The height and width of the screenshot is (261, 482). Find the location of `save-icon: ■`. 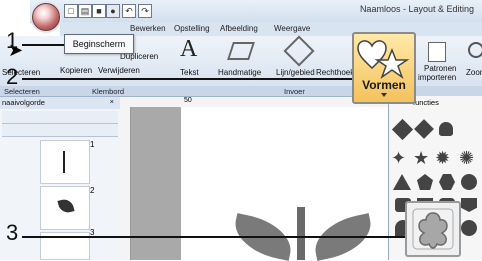

save-icon: ■ is located at coordinates (99, 11).